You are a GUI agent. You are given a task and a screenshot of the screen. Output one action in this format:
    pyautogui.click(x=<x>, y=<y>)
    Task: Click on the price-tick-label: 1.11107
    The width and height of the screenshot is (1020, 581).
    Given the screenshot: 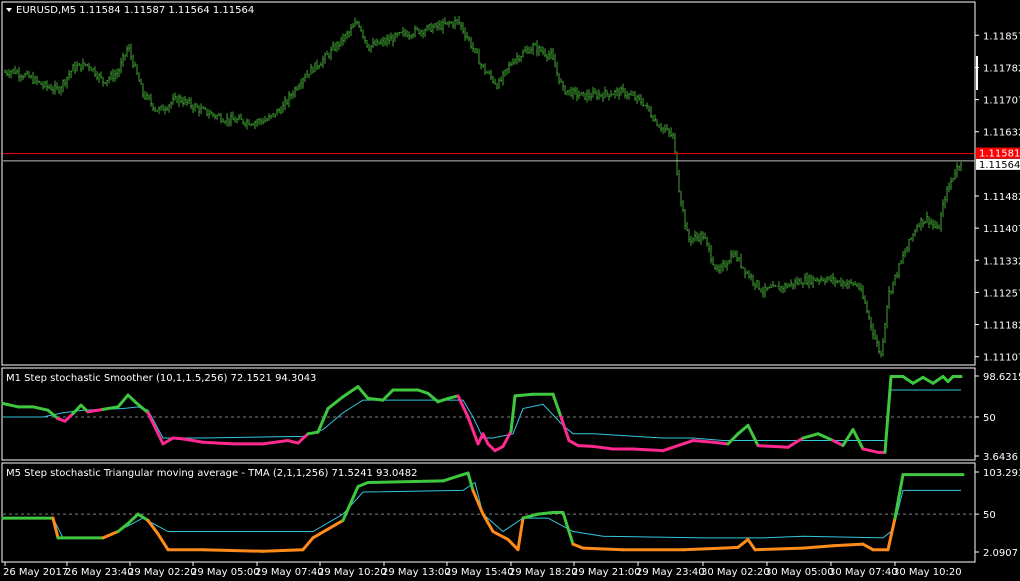 What is the action you would take?
    pyautogui.click(x=1001, y=358)
    